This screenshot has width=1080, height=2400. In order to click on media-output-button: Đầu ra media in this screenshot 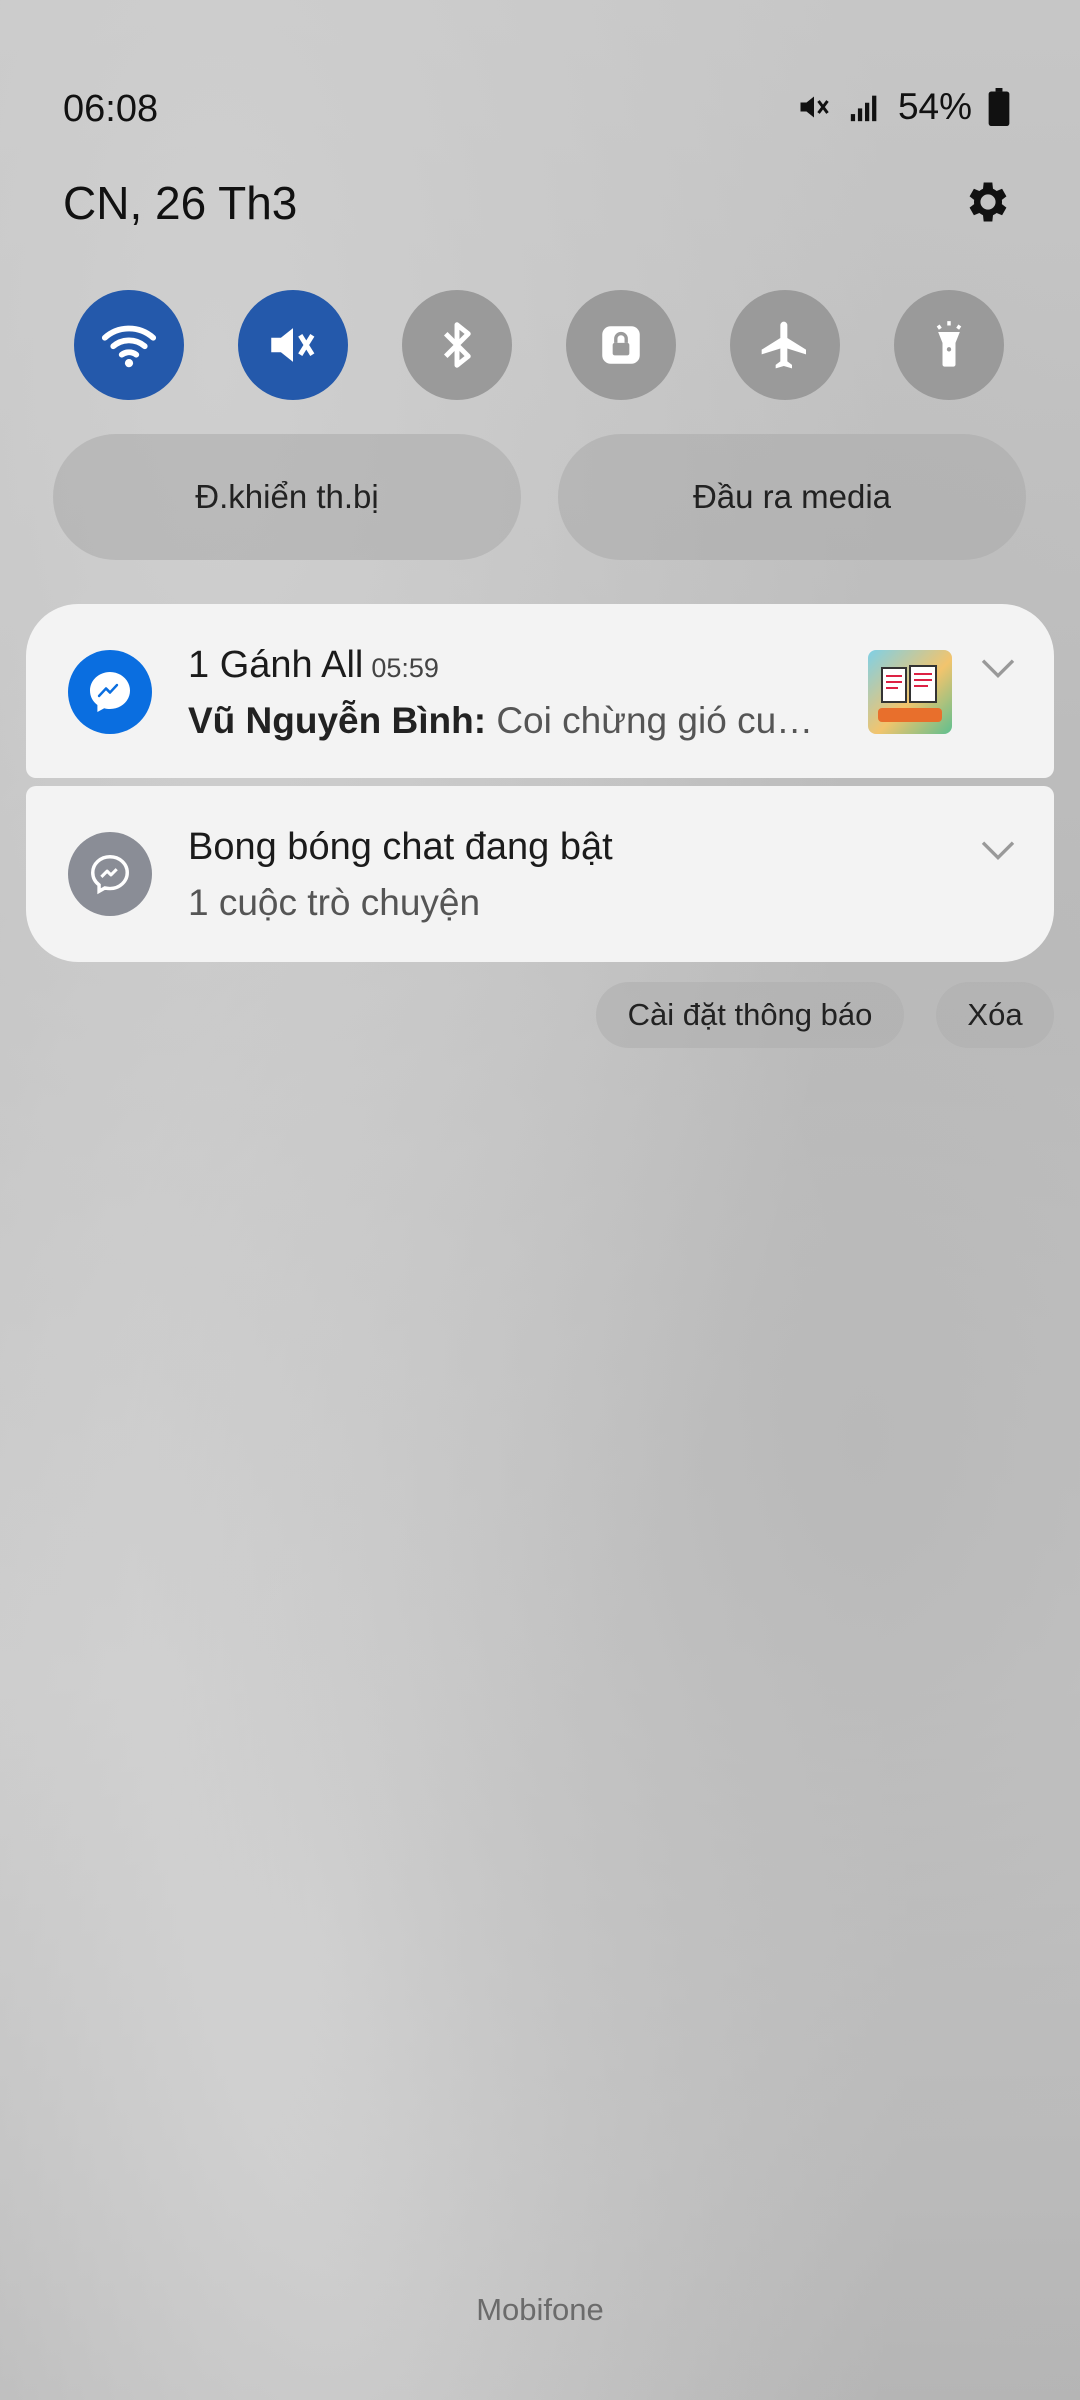, I will do `click(792, 497)`.